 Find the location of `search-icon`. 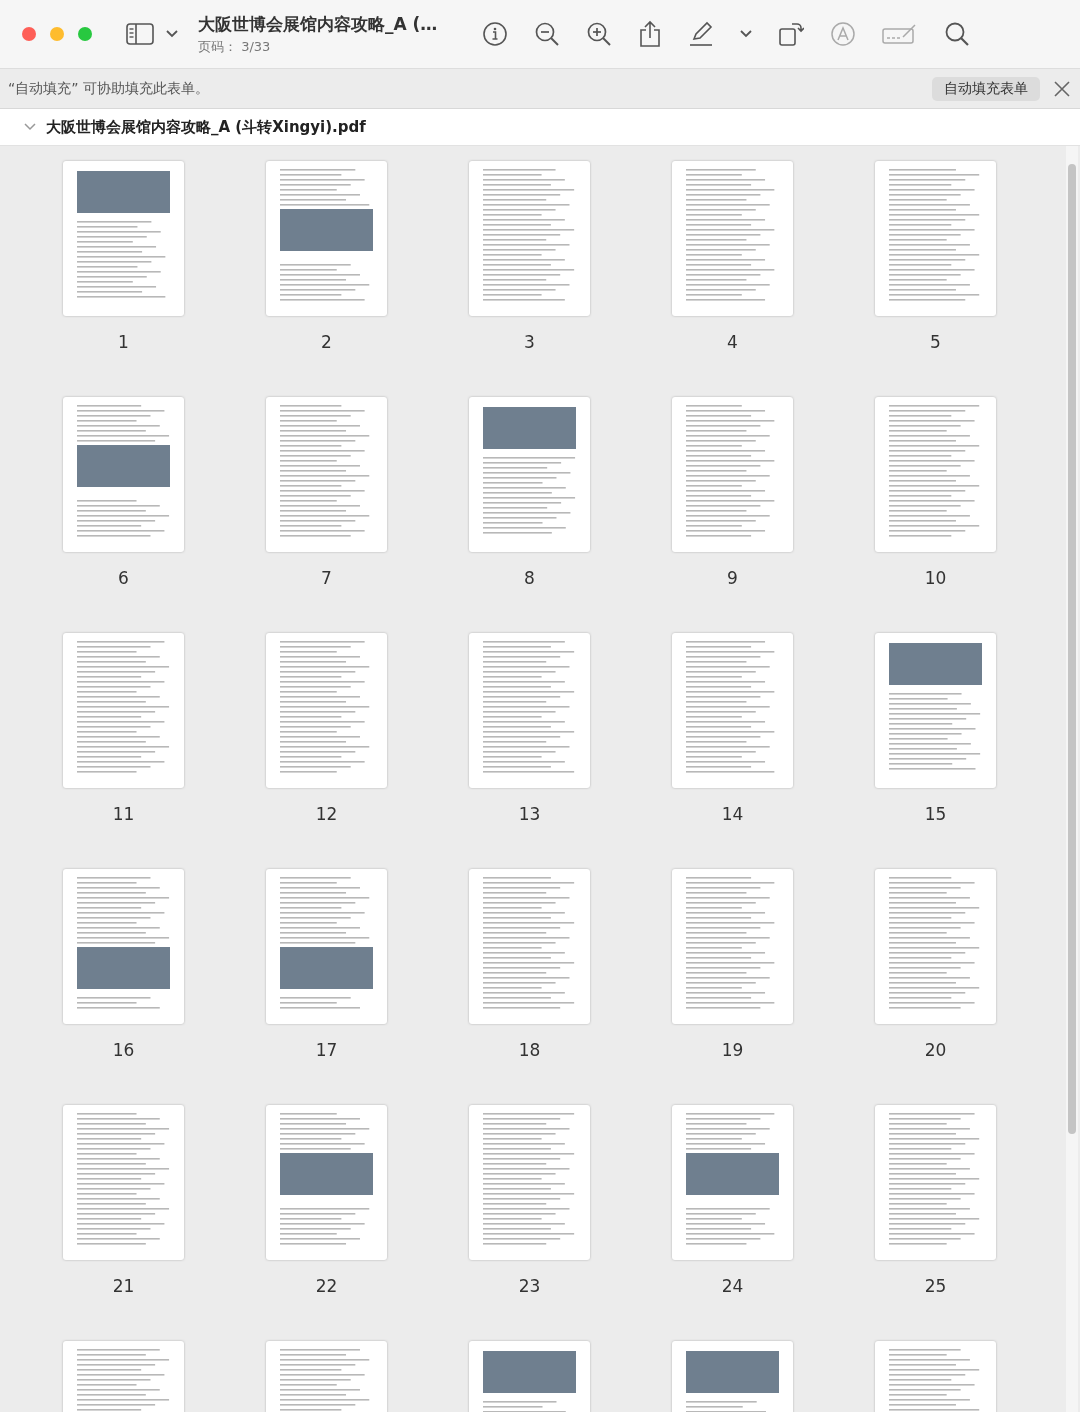

search-icon is located at coordinates (957, 34).